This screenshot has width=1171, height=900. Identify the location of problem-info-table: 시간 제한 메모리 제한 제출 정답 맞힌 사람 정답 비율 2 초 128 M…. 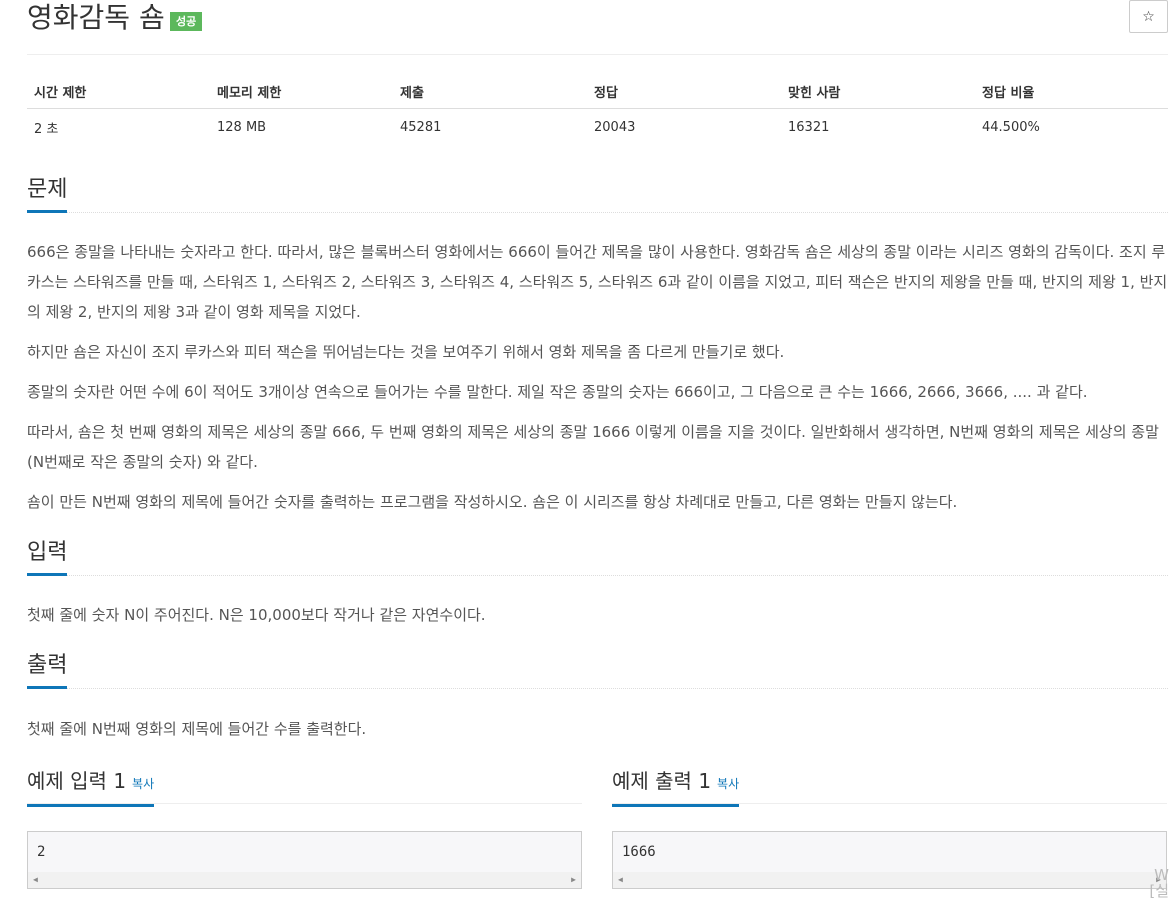
(597, 109).